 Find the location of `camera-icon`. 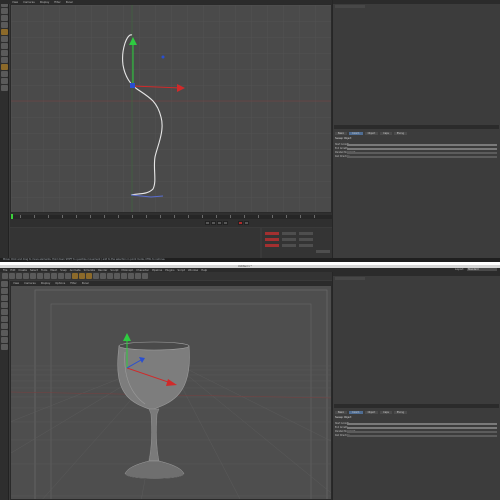

camera-icon is located at coordinates (138, 276).